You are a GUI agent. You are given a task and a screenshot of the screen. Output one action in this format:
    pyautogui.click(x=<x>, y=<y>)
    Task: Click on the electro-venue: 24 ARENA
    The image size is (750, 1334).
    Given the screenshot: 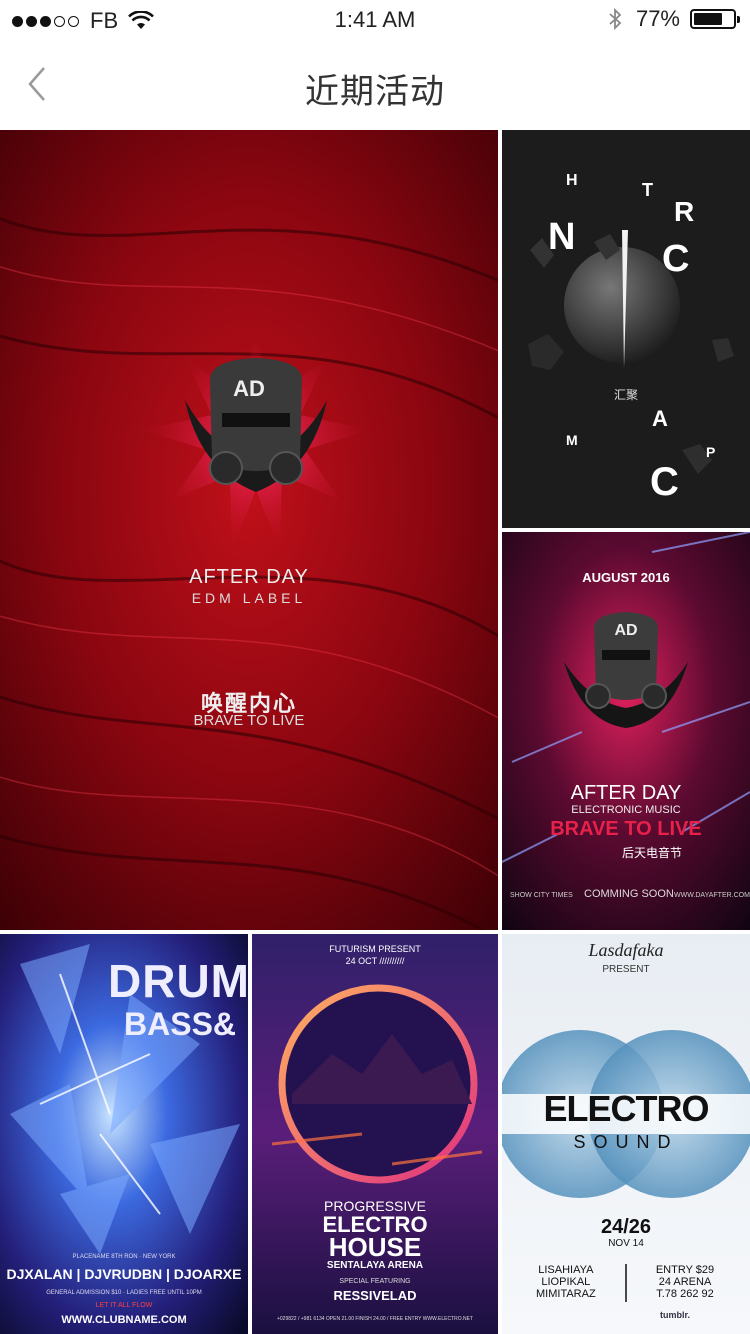 What is the action you would take?
    pyautogui.click(x=685, y=1282)
    